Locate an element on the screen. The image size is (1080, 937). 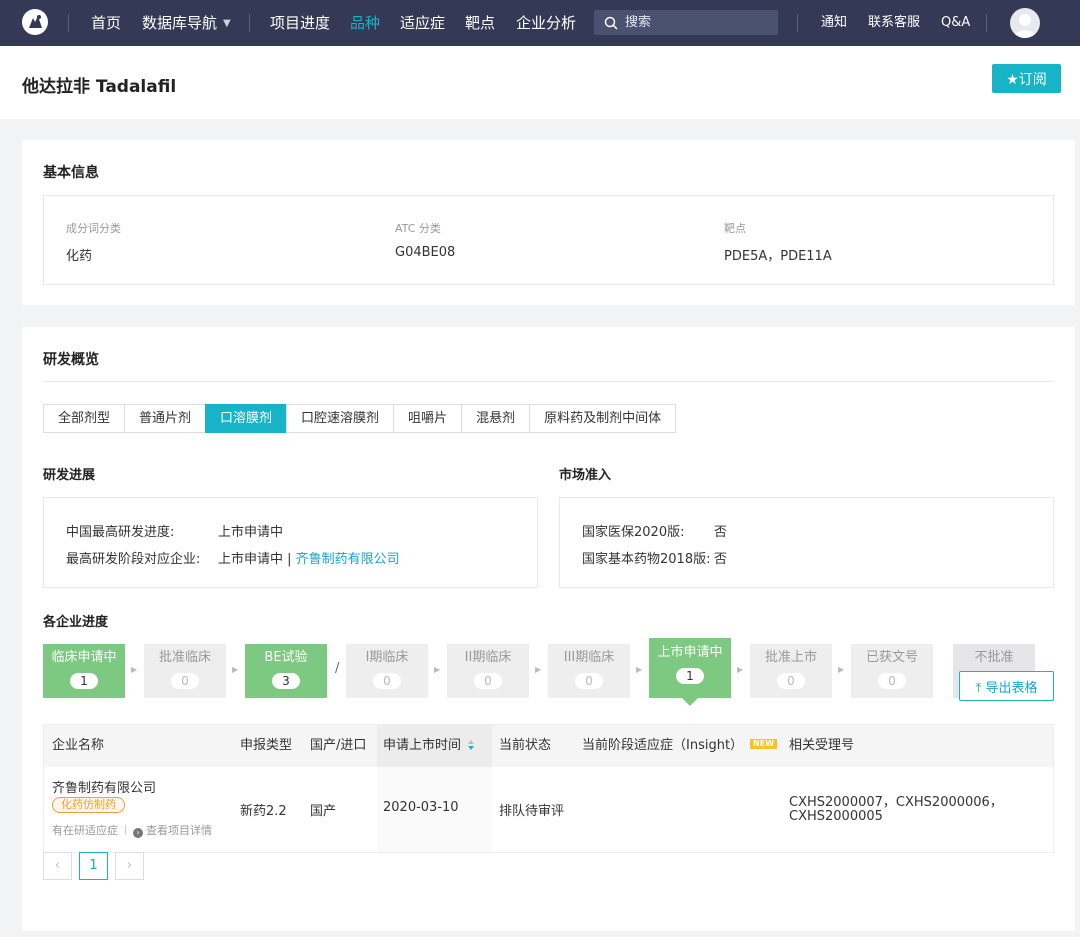
page-title: 他达拉非 Tadalafil is located at coordinates (99, 87).